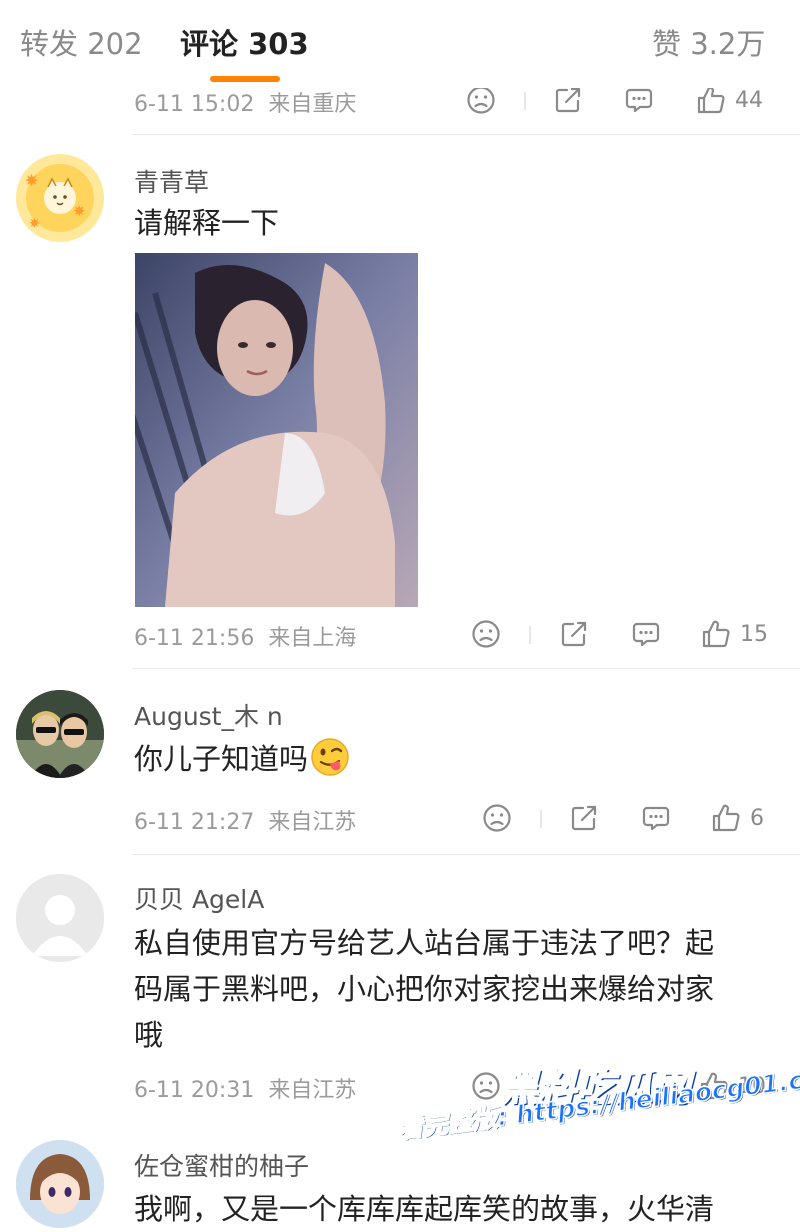  Describe the element at coordinates (708, 44) in the screenshot. I see `tab-likes: 赞 3.2万` at that location.